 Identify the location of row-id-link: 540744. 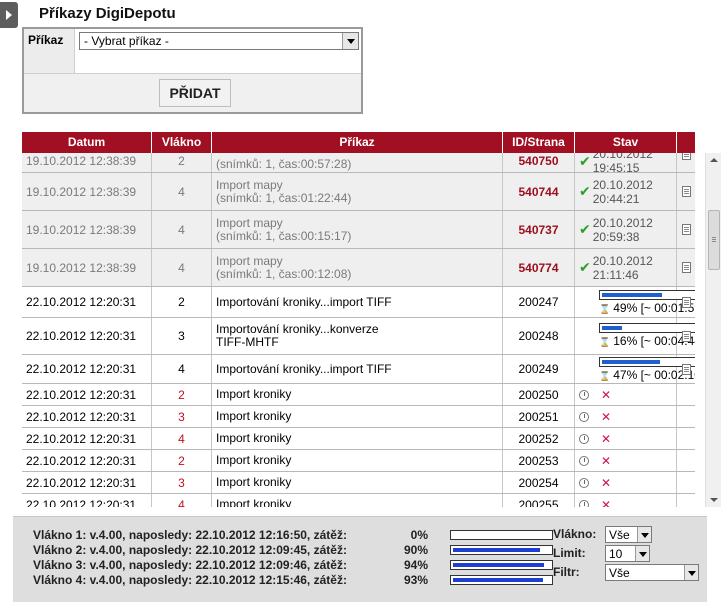
(539, 191).